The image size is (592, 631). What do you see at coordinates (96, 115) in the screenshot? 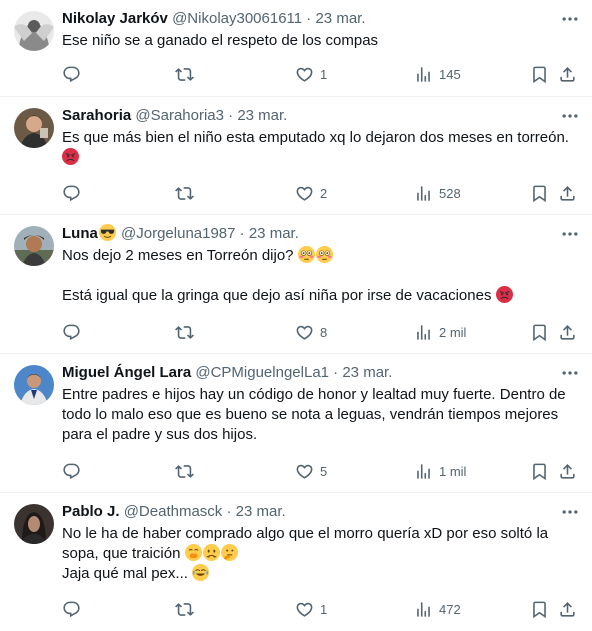
I see `display-name: Sarahoria` at bounding box center [96, 115].